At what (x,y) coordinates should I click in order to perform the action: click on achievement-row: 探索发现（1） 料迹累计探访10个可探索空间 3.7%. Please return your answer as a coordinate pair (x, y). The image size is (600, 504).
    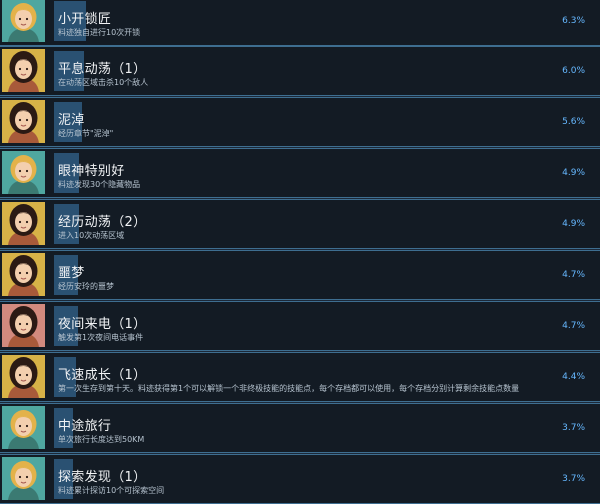
    Looking at the image, I should click on (300, 479).